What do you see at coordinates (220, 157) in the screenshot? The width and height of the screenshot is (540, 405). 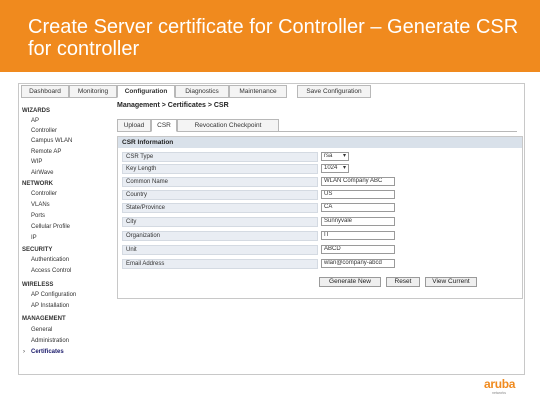 I see `field-label-csr-type: CSR Type` at bounding box center [220, 157].